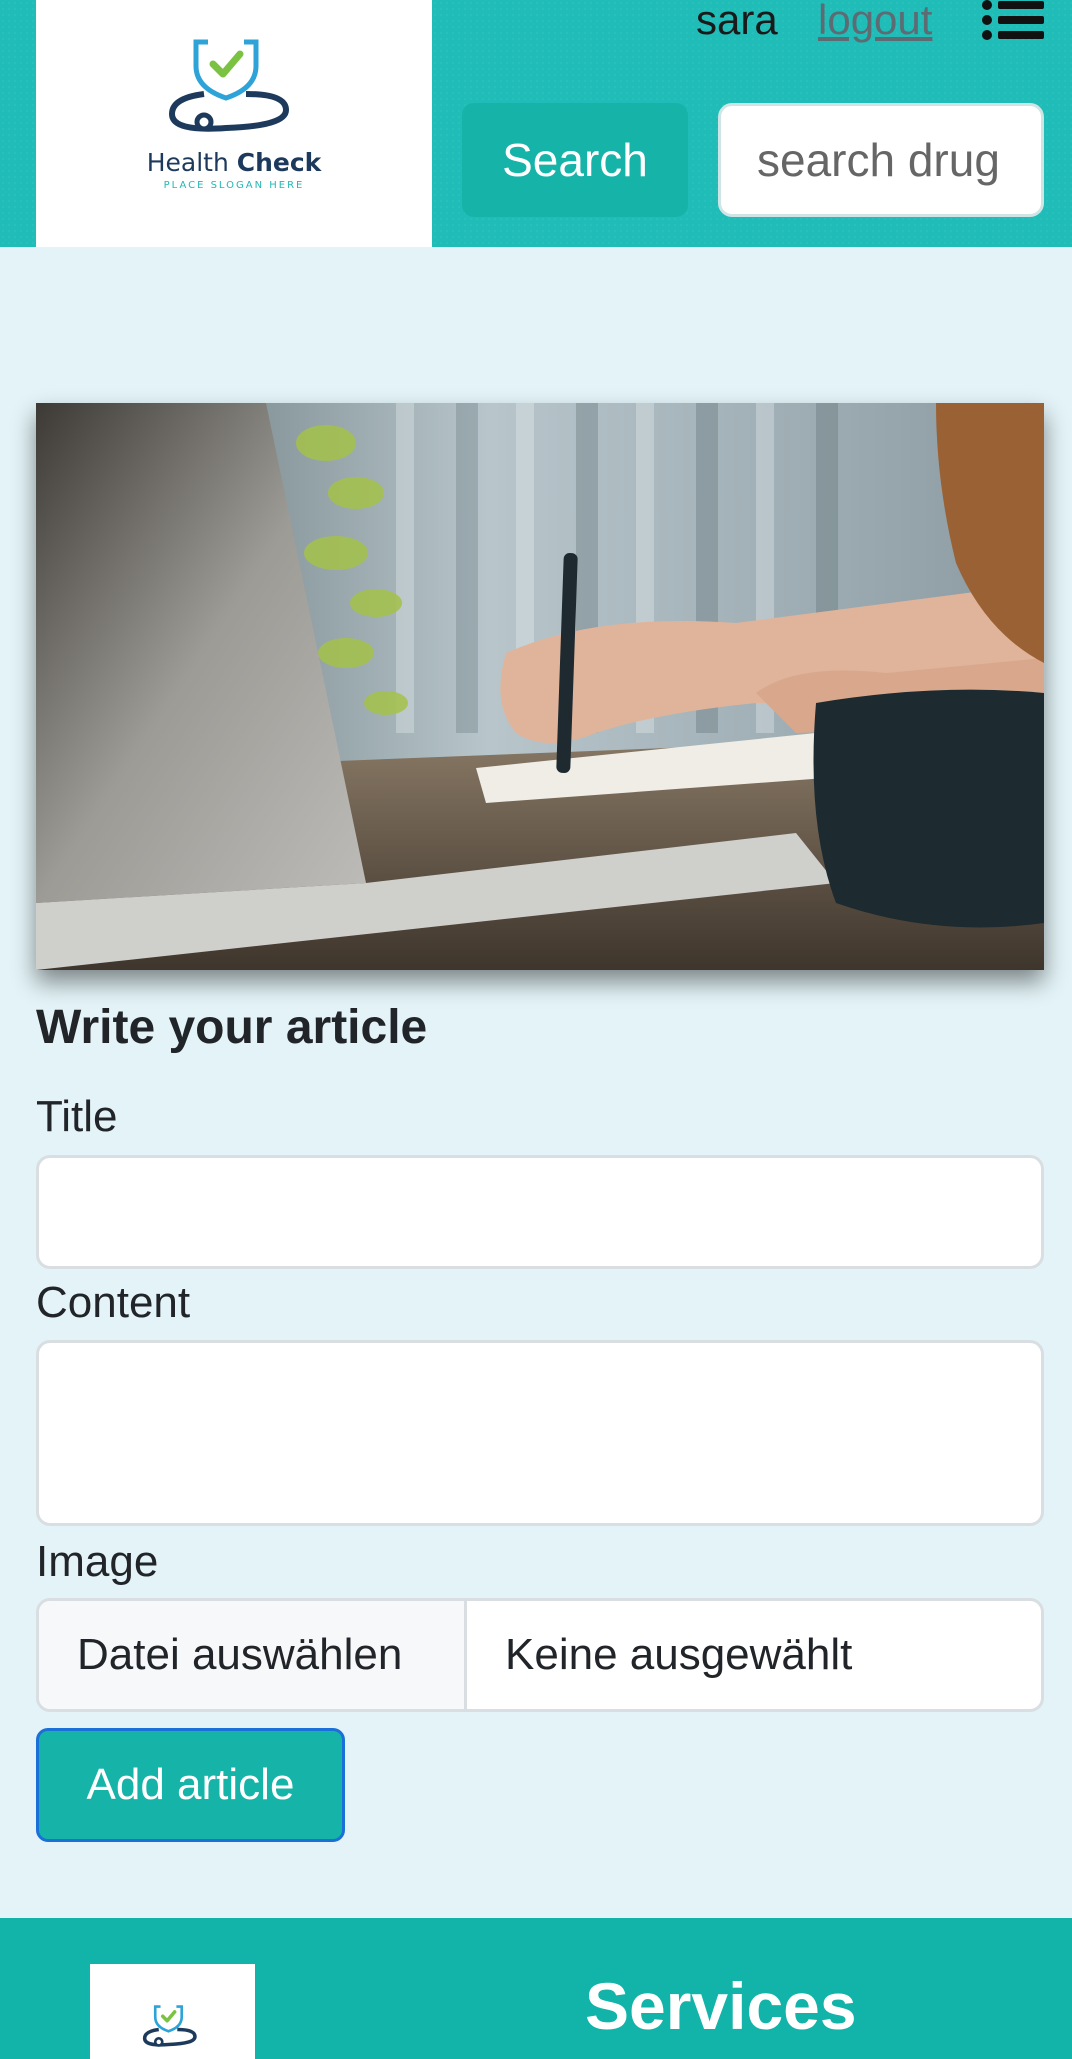 This screenshot has width=1072, height=2059. What do you see at coordinates (77, 1116) in the screenshot?
I see `title-label: Title` at bounding box center [77, 1116].